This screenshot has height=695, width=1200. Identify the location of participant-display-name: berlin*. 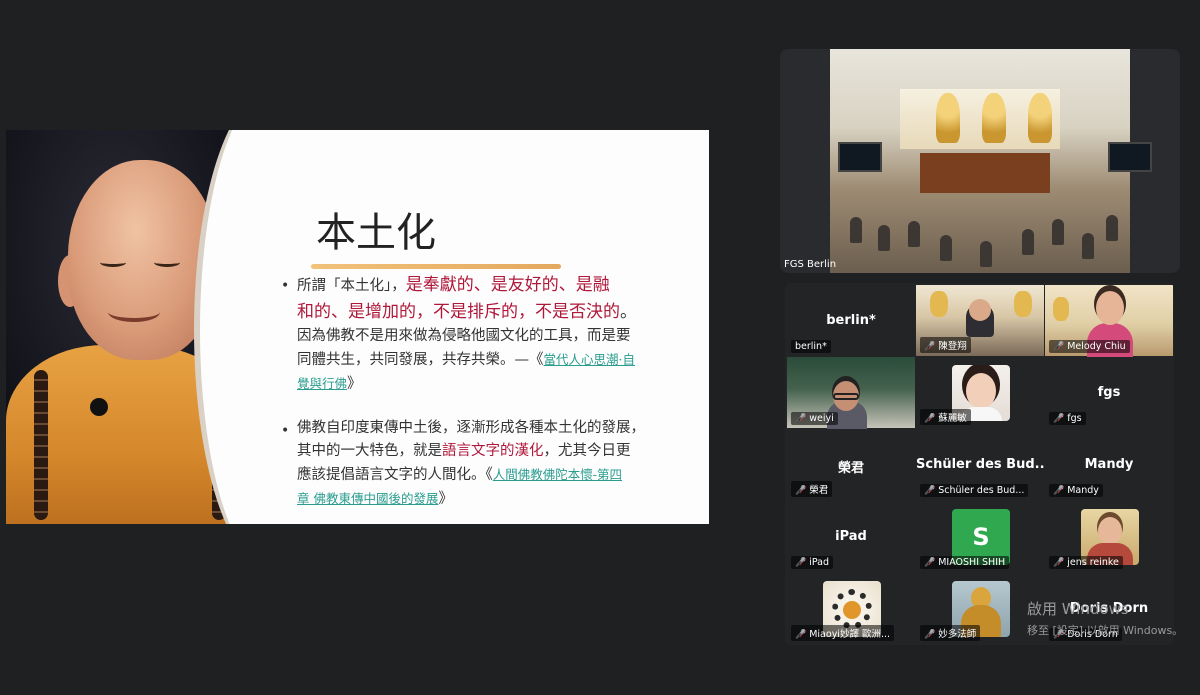
(851, 320).